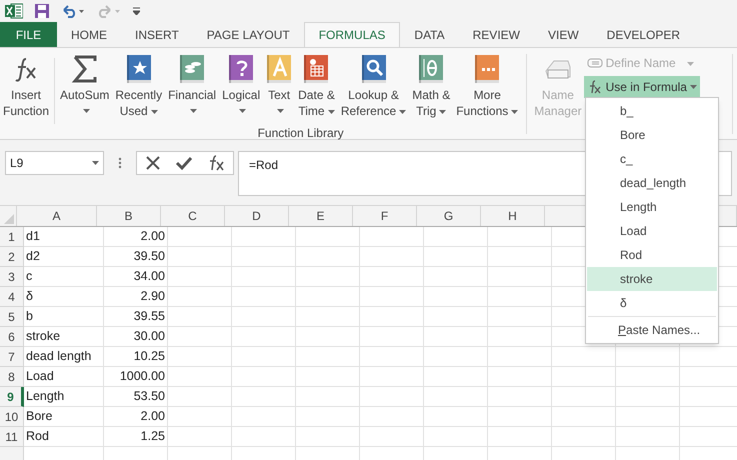 Image resolution: width=737 pixels, height=460 pixels. Describe the element at coordinates (136, 437) in the screenshot. I see `table-cell: 1.25` at that location.